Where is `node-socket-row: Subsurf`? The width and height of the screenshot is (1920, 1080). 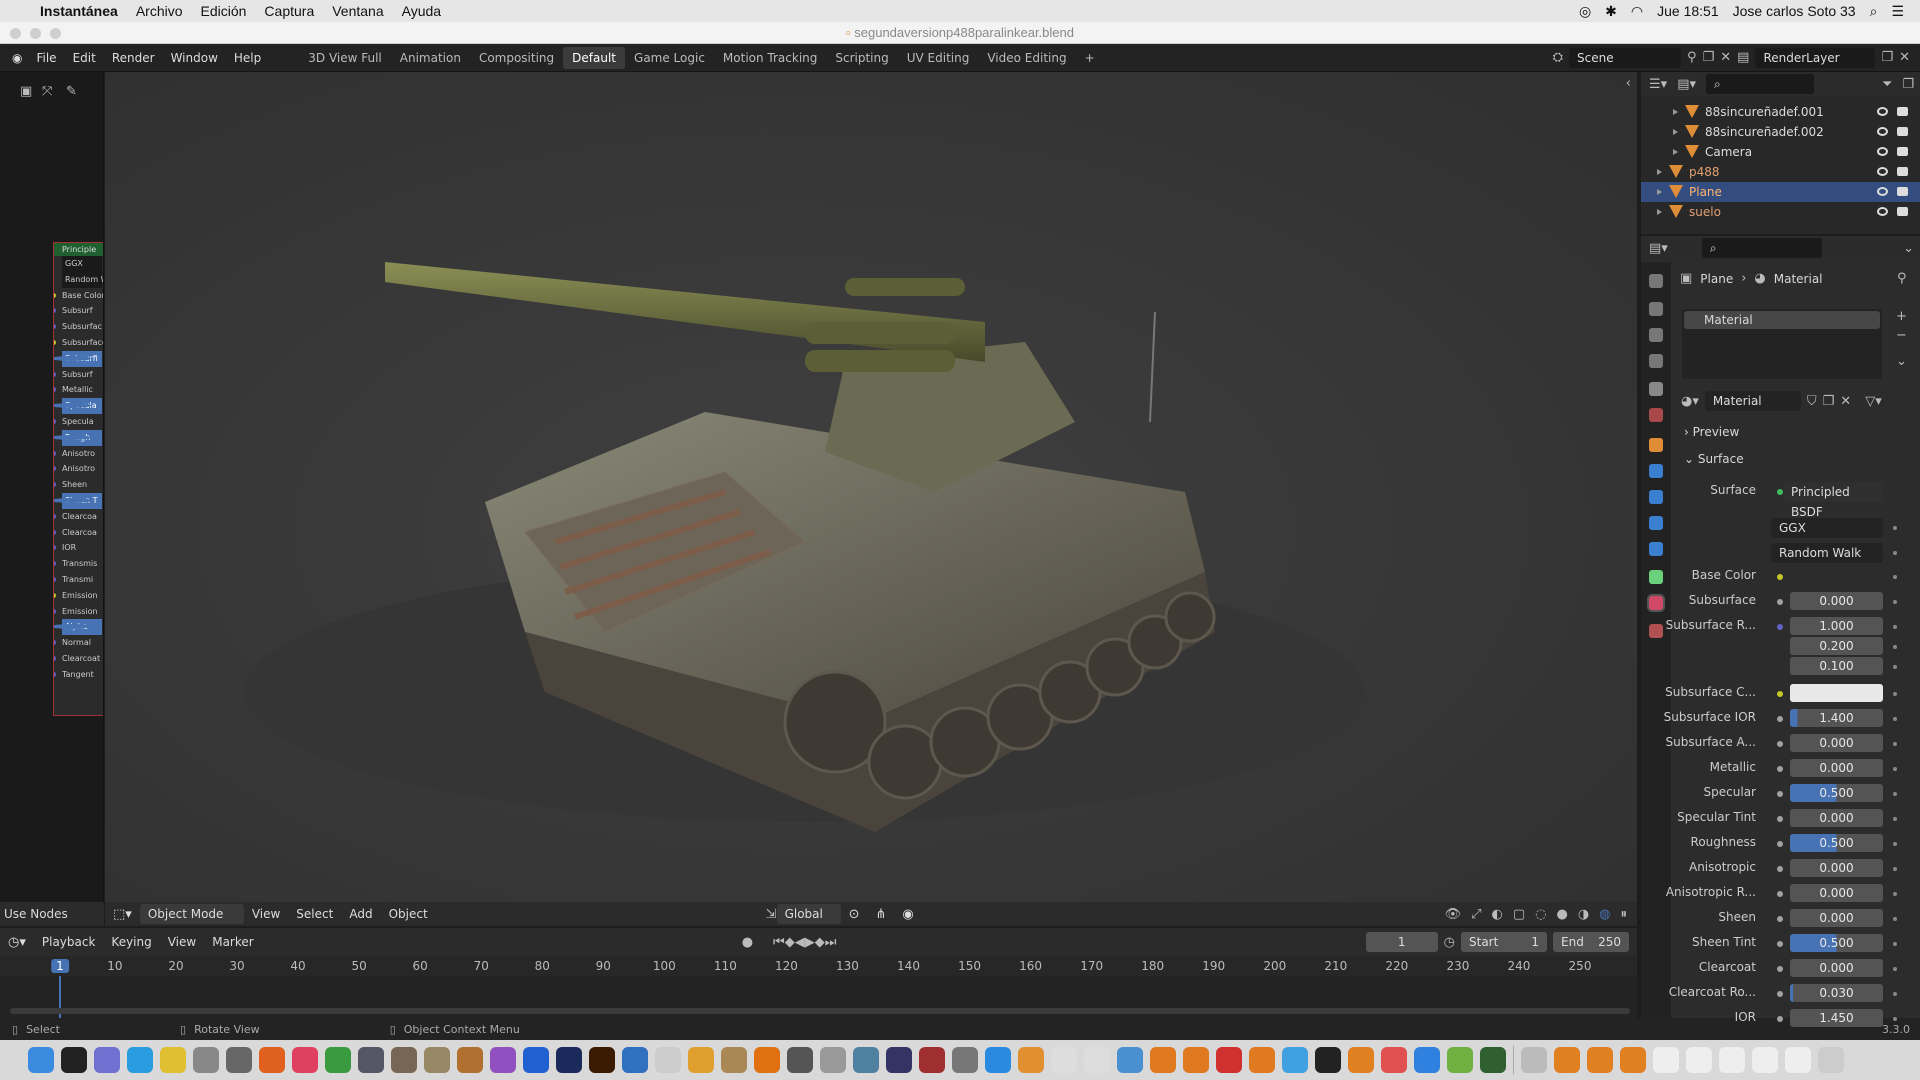
node-socket-row: Subsurf is located at coordinates (78, 375).